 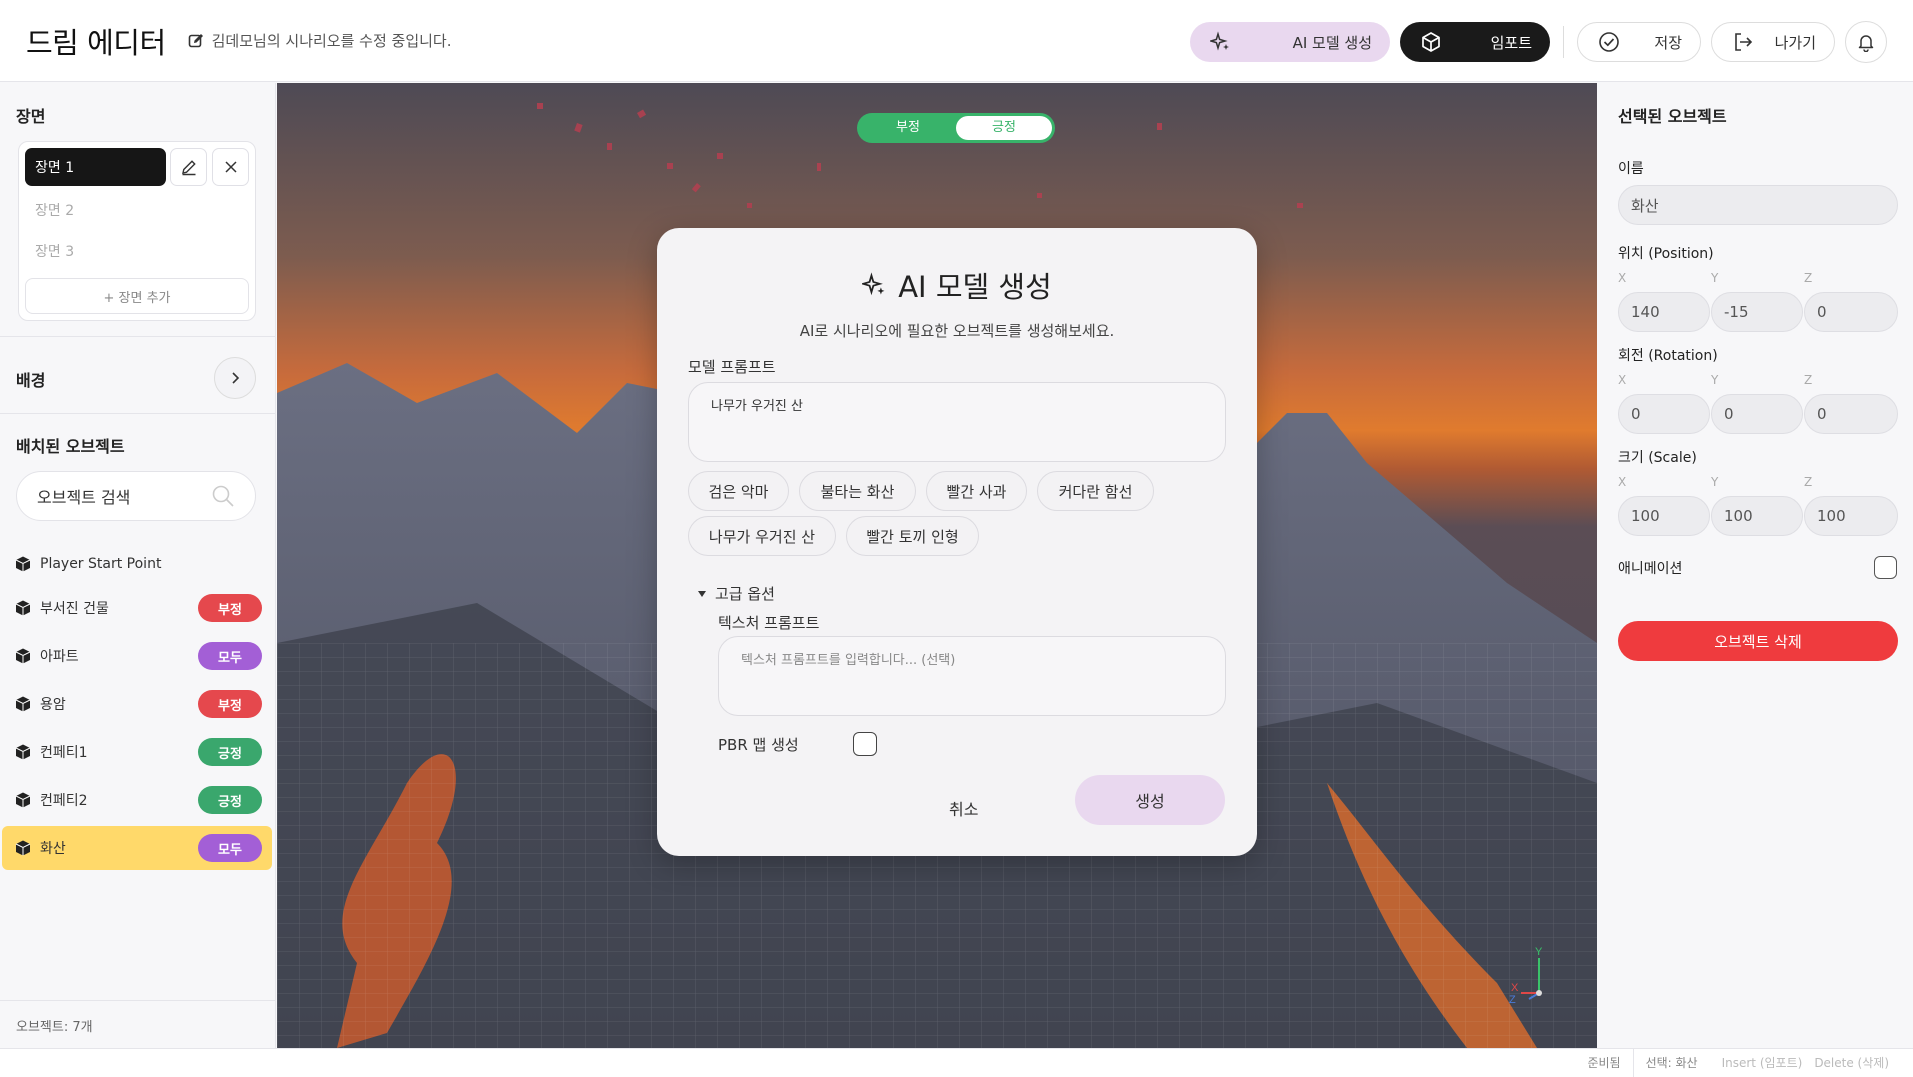 What do you see at coordinates (137, 752) in the screenshot?
I see `object-row: 컨페티1 긍정` at bounding box center [137, 752].